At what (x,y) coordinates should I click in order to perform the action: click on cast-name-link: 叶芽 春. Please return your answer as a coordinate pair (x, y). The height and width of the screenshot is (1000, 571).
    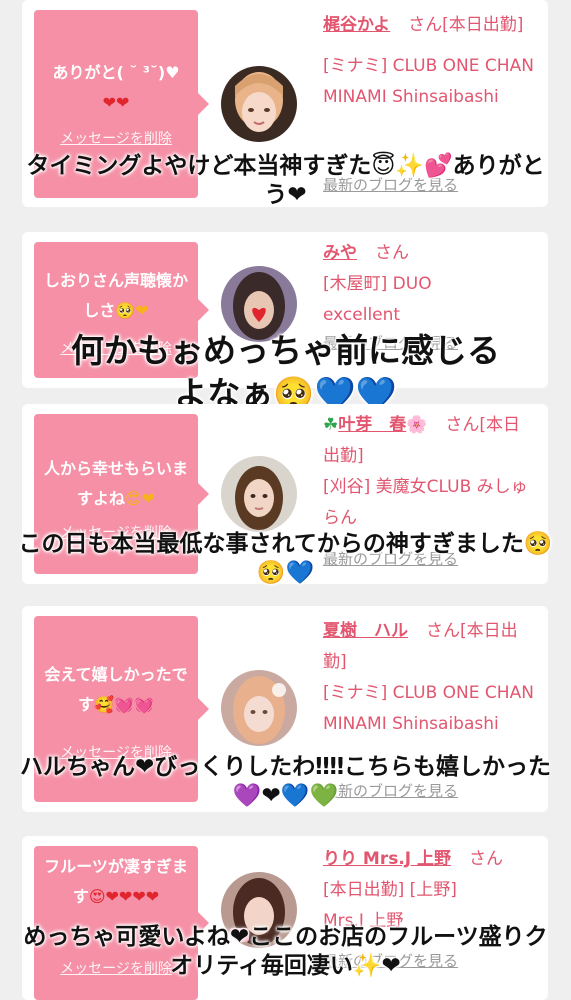
    Looking at the image, I should click on (372, 425).